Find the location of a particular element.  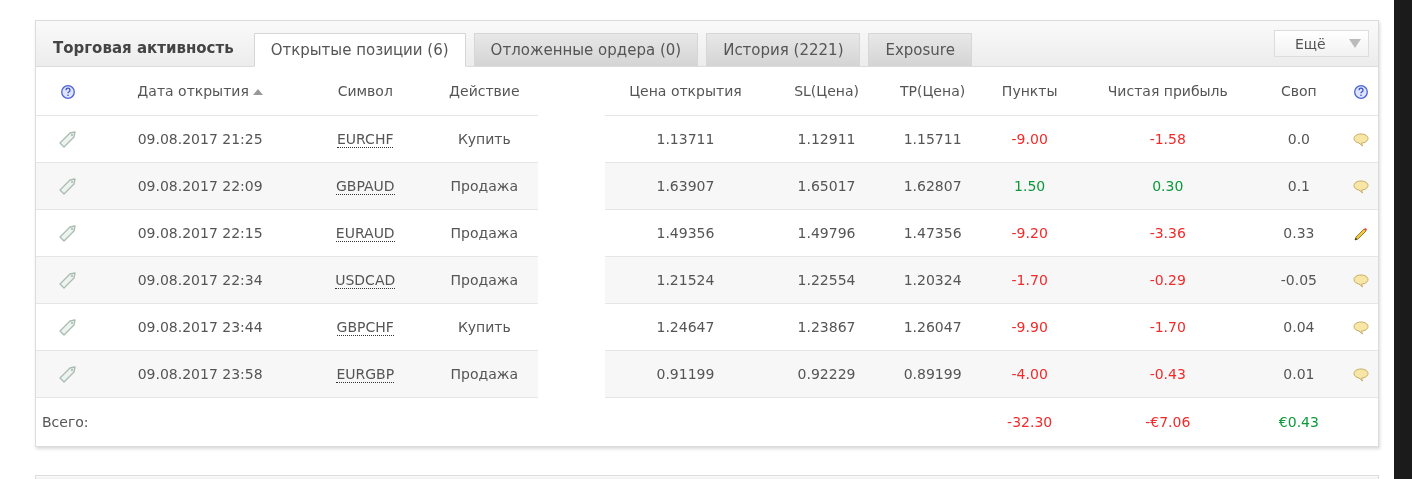

pencil-icon is located at coordinates (1360, 233).